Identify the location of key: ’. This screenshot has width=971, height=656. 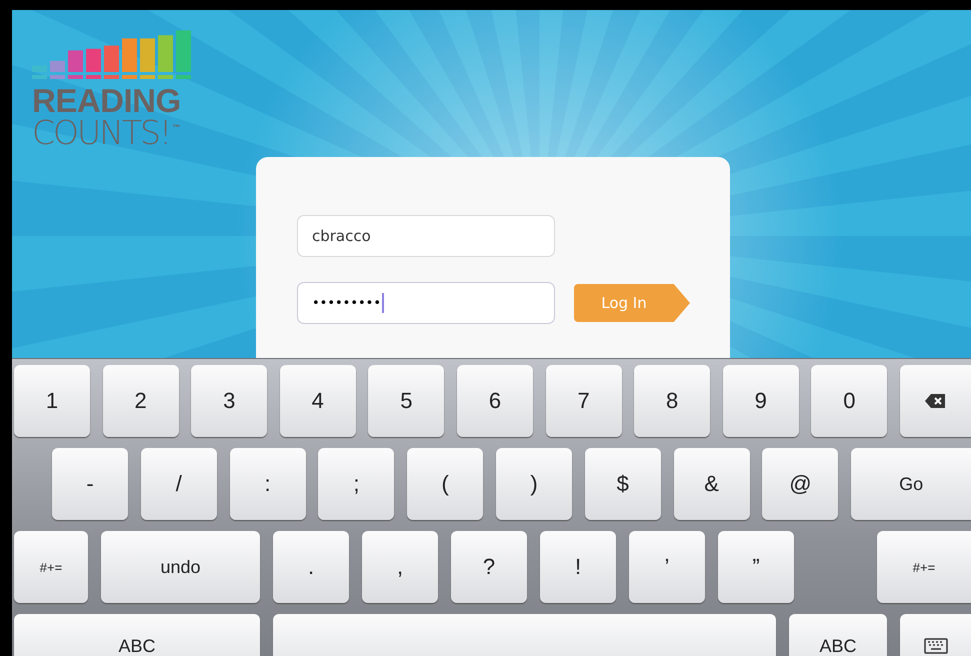
(667, 567).